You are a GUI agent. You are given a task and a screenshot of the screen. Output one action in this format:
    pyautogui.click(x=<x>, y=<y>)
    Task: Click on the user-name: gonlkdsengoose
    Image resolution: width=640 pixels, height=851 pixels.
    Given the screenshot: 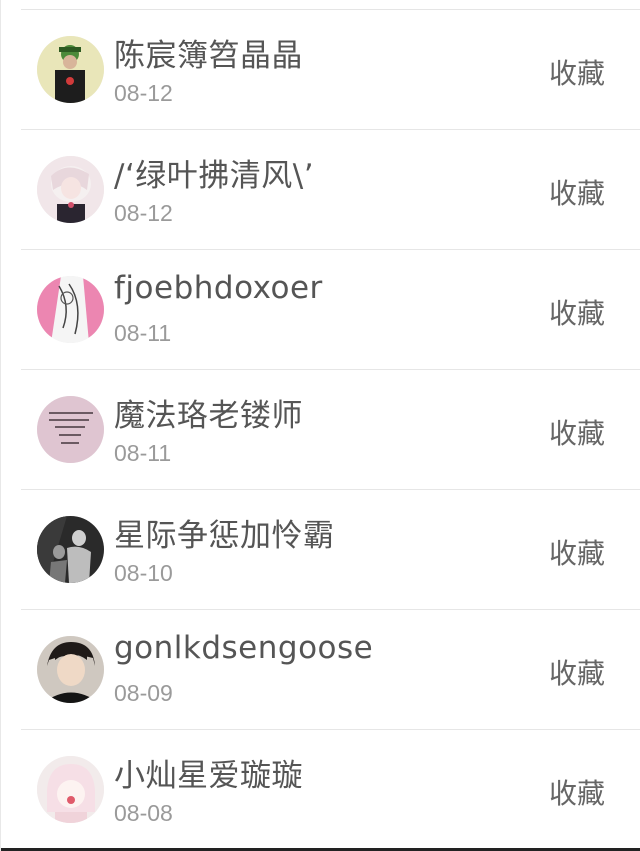 What is the action you would take?
    pyautogui.click(x=244, y=648)
    